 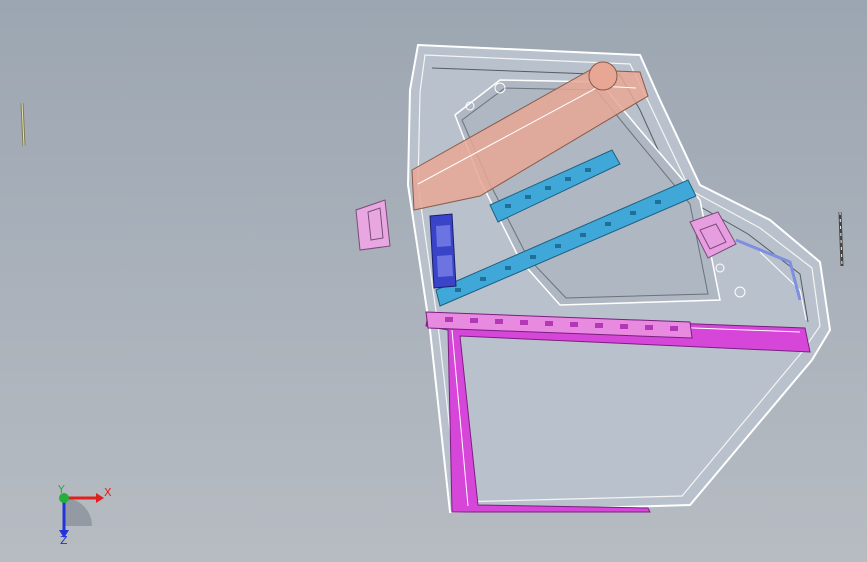 I want to click on axis-triad: X Y Z, so click(x=84, y=515).